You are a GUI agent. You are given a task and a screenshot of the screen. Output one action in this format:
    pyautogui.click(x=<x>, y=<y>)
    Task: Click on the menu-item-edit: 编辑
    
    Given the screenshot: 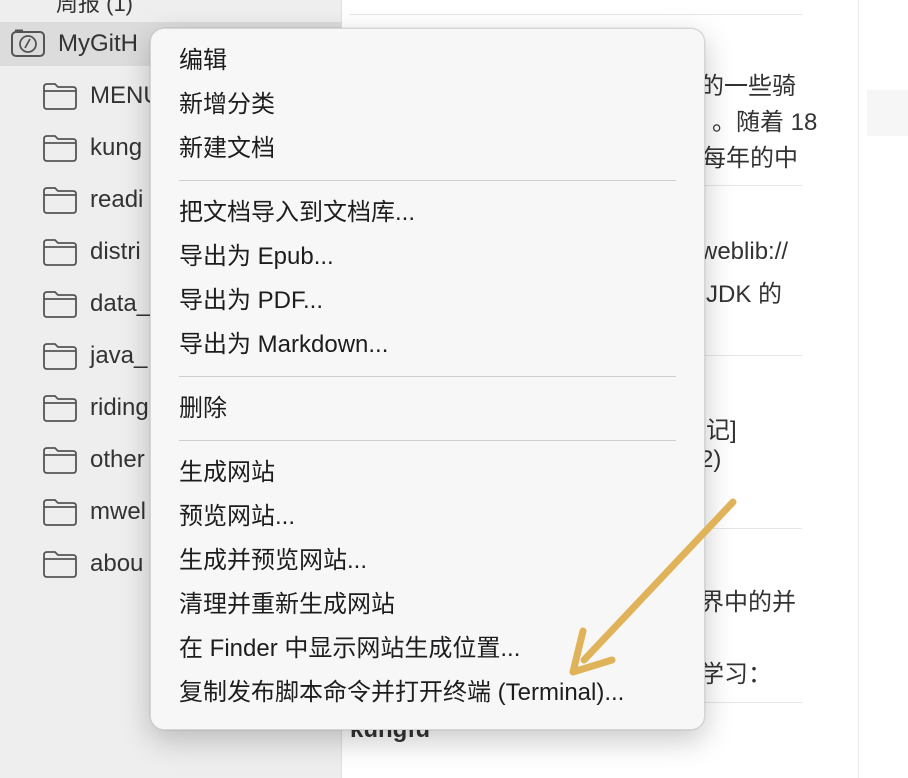 What is the action you would take?
    pyautogui.click(x=427, y=61)
    